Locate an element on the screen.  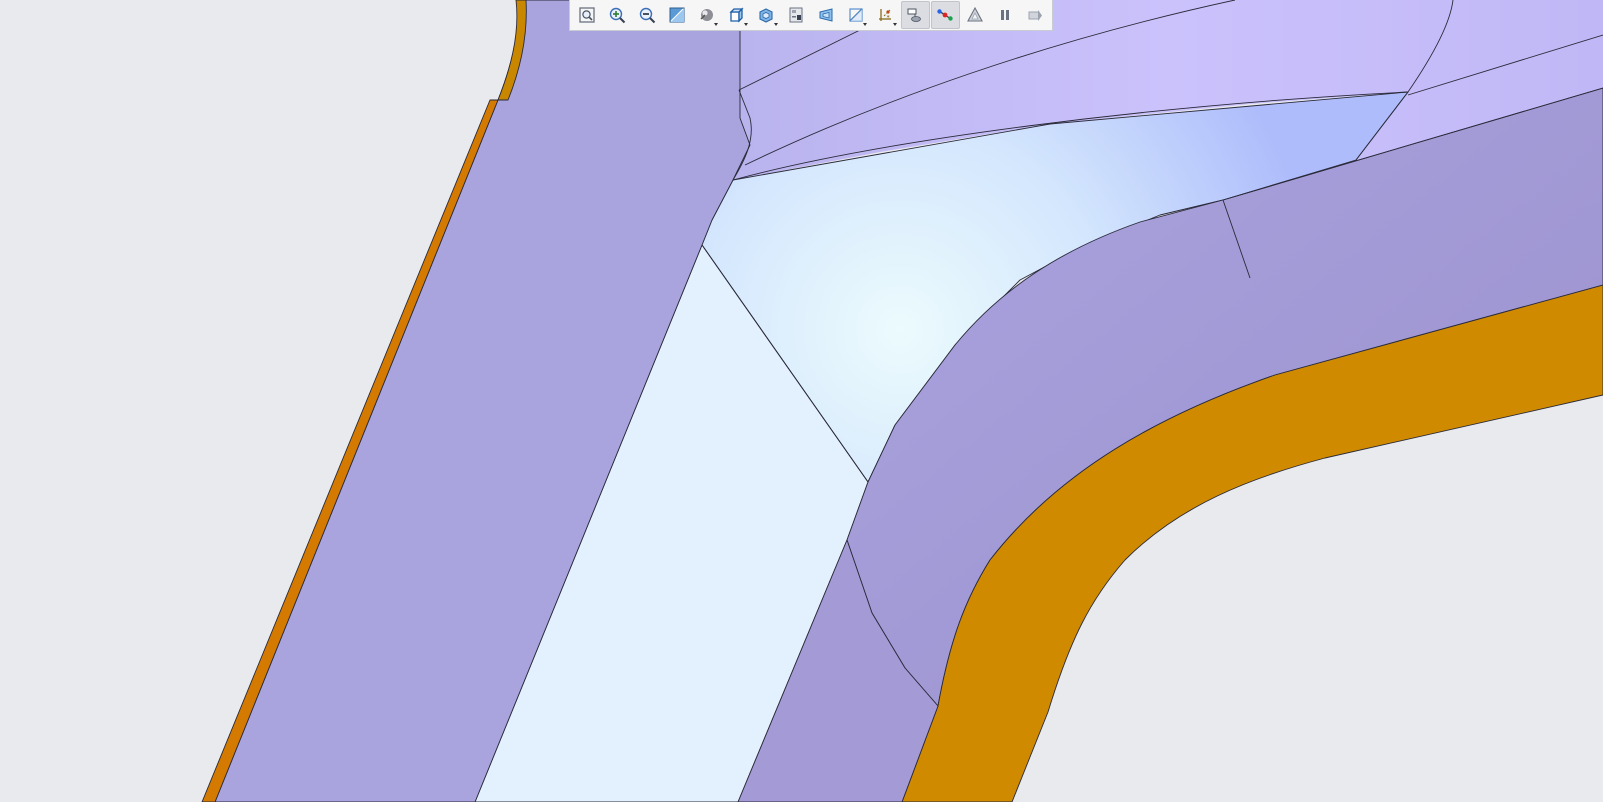
datum-display-icon: ∗ is located at coordinates (886, 15).